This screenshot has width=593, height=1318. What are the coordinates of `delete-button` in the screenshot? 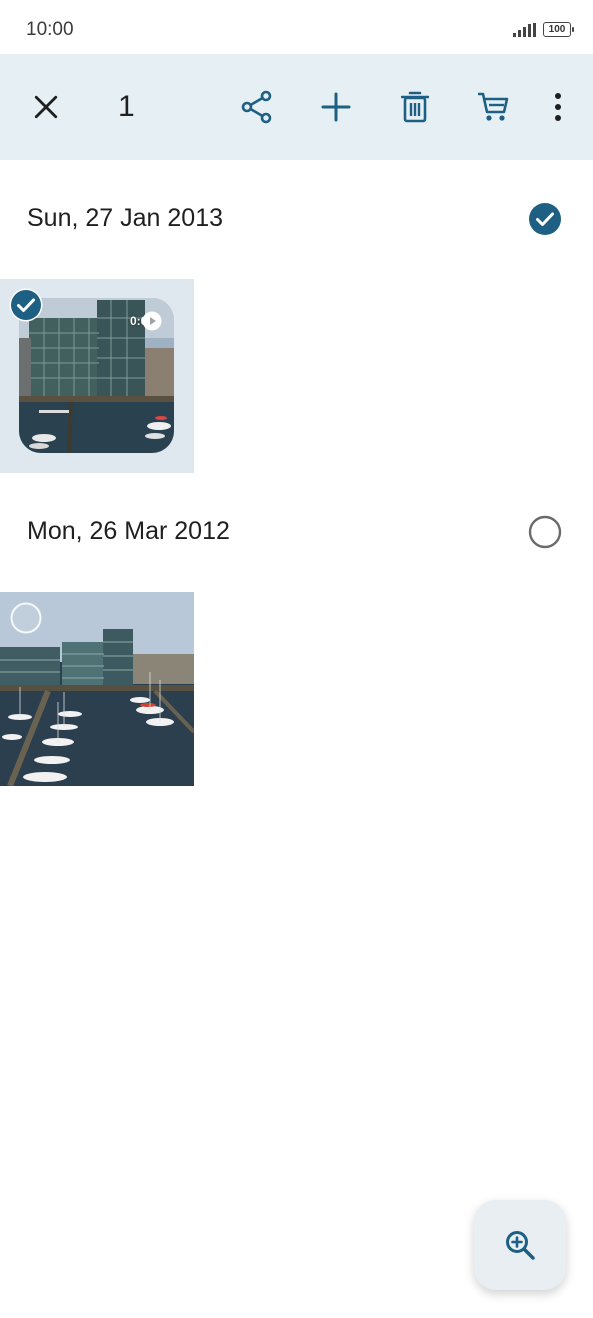 It's located at (415, 107).